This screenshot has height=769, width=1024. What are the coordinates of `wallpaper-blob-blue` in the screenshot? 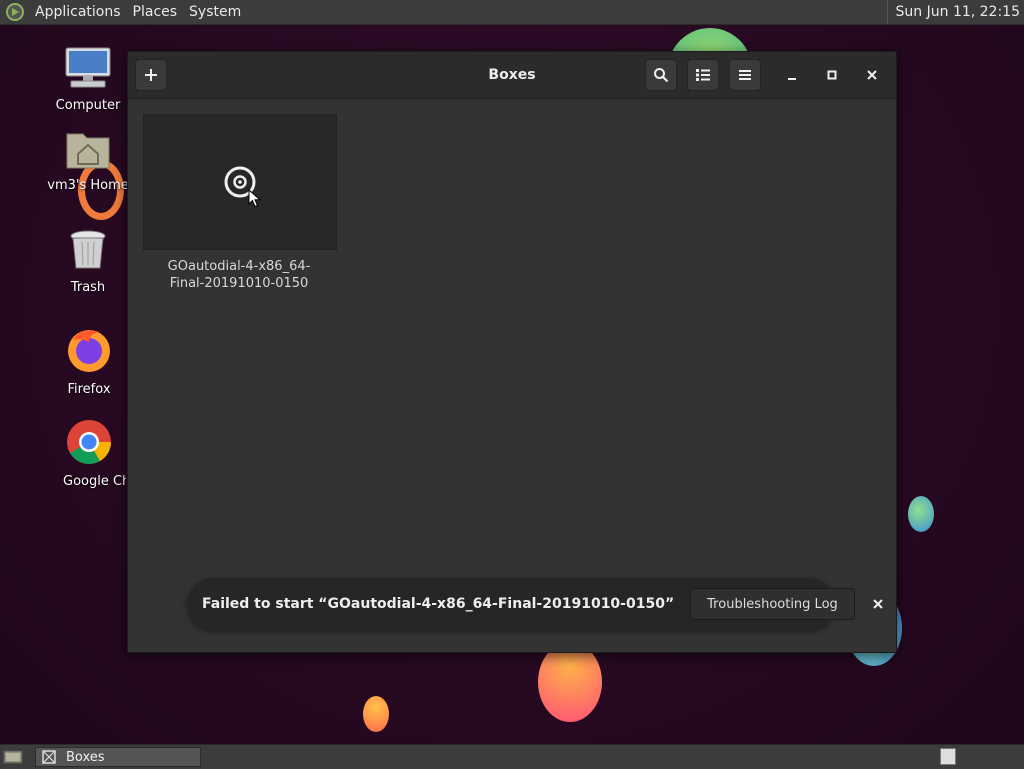 It's located at (921, 514).